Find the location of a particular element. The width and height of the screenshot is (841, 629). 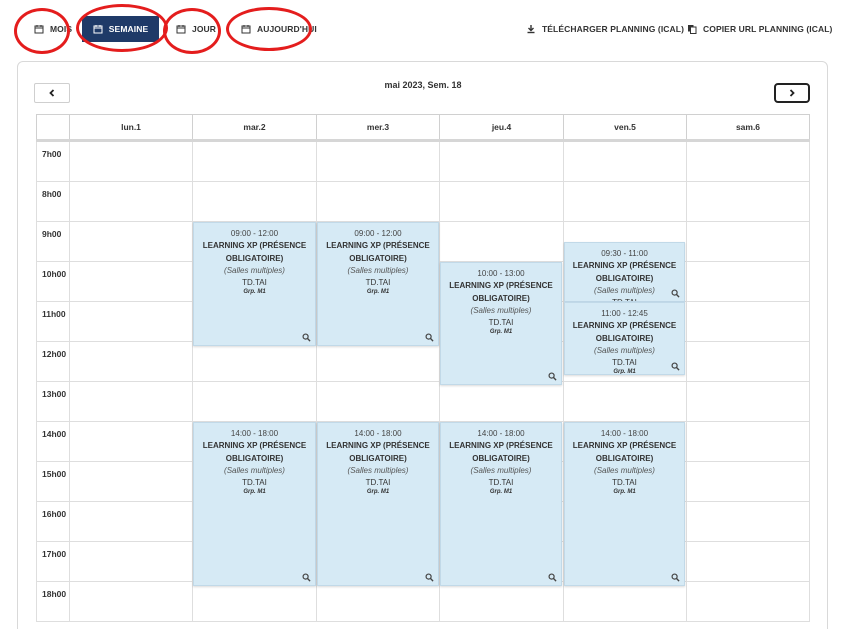

hour-row: 13h00 is located at coordinates (423, 402).